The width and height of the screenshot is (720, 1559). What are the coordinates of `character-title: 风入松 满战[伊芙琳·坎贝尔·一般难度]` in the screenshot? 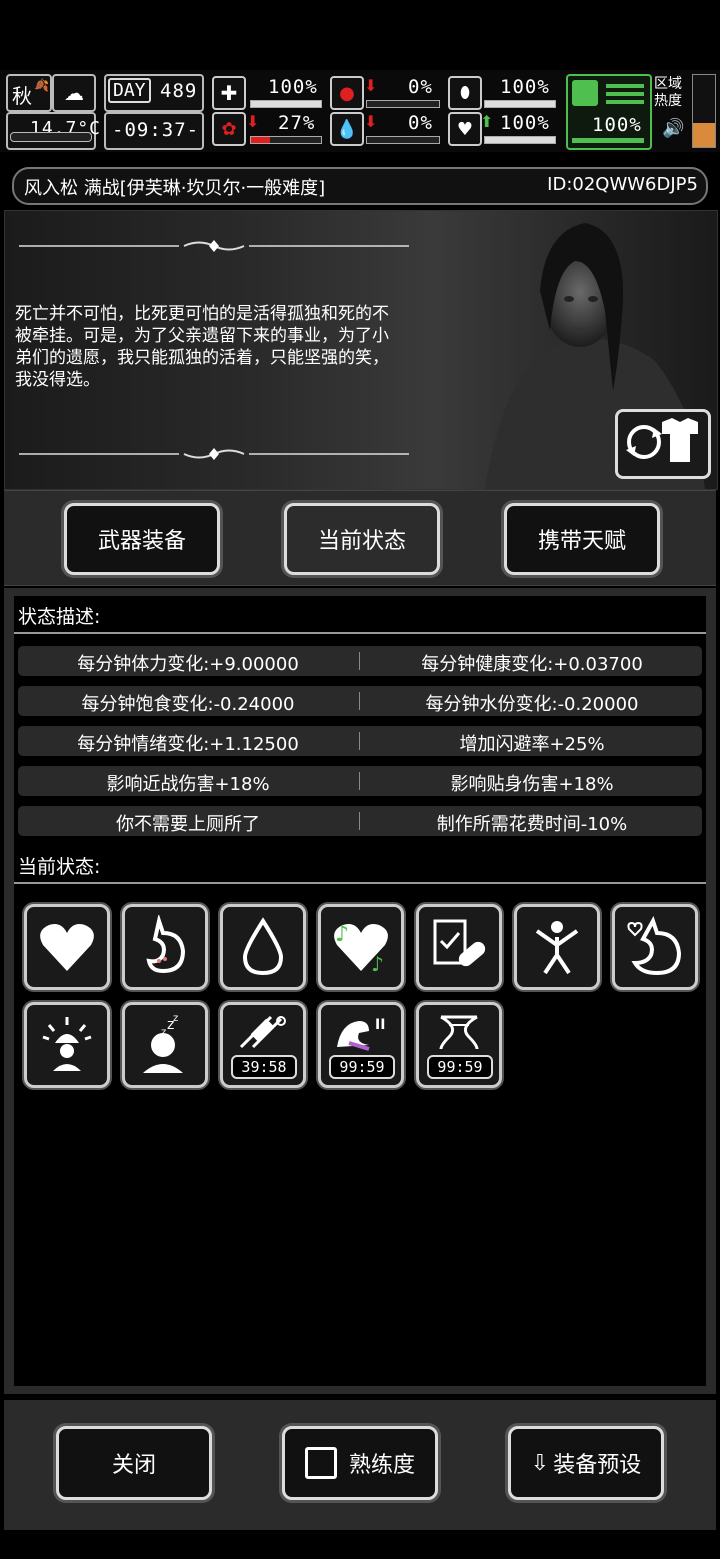 It's located at (175, 188).